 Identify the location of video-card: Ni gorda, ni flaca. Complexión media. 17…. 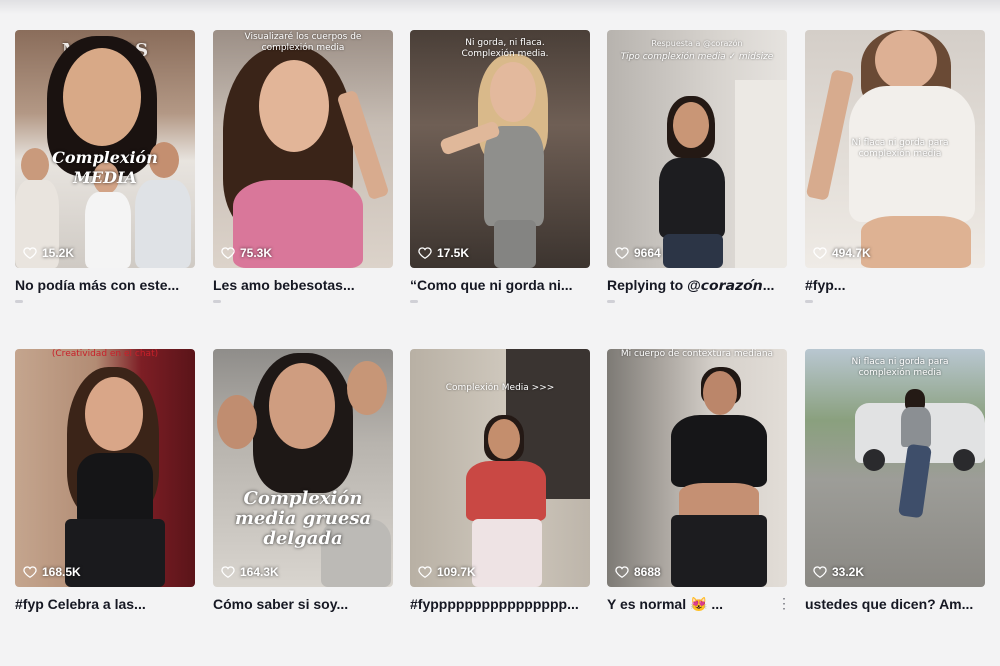
(500, 166).